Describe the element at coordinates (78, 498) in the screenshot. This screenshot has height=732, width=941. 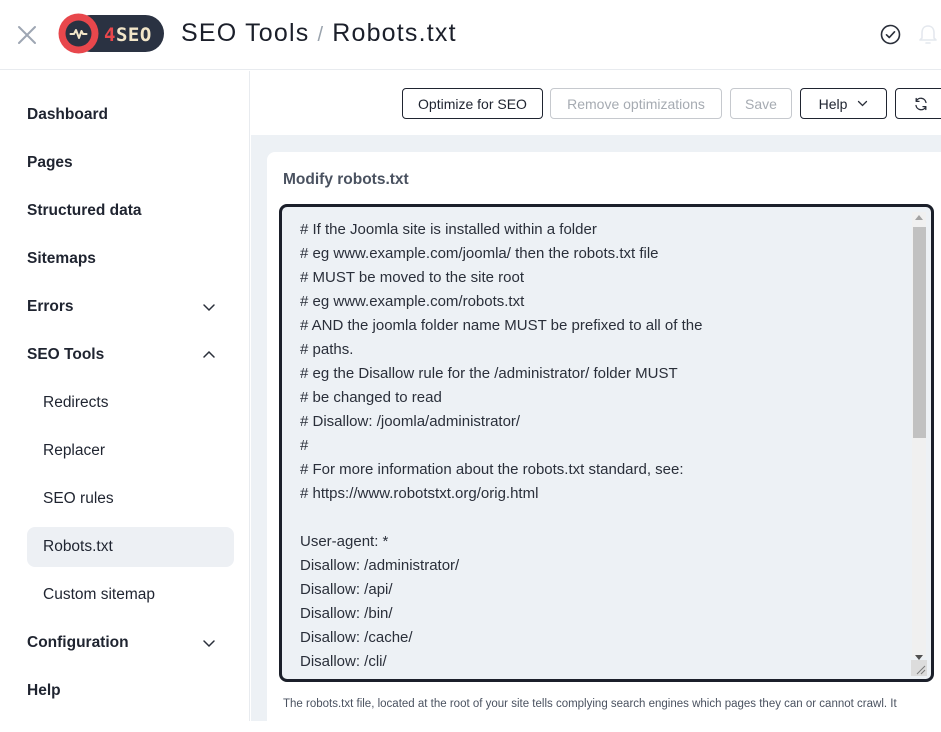
I see `sidebar-subitem-label: SEO rules` at that location.